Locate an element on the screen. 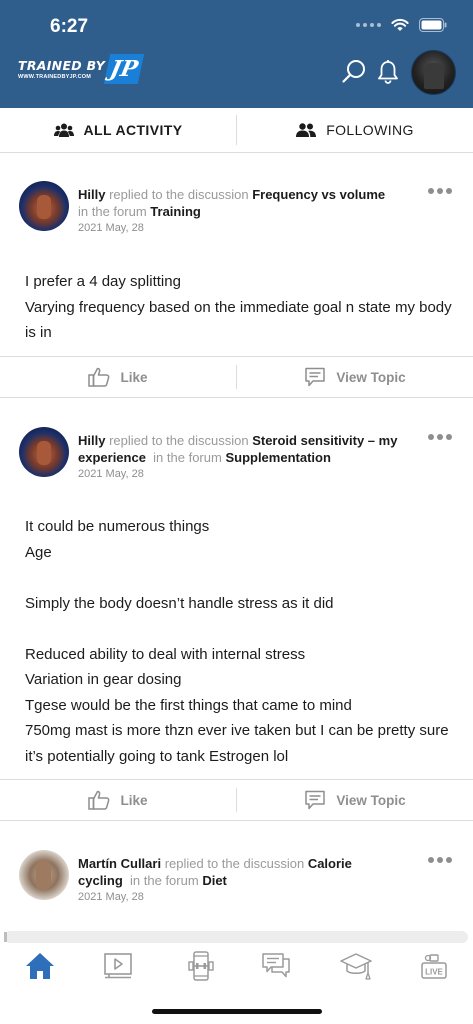  brand-logo: TRAINED BY WWW.TRAINEDBYJP.COM JP is located at coordinates (81, 69).